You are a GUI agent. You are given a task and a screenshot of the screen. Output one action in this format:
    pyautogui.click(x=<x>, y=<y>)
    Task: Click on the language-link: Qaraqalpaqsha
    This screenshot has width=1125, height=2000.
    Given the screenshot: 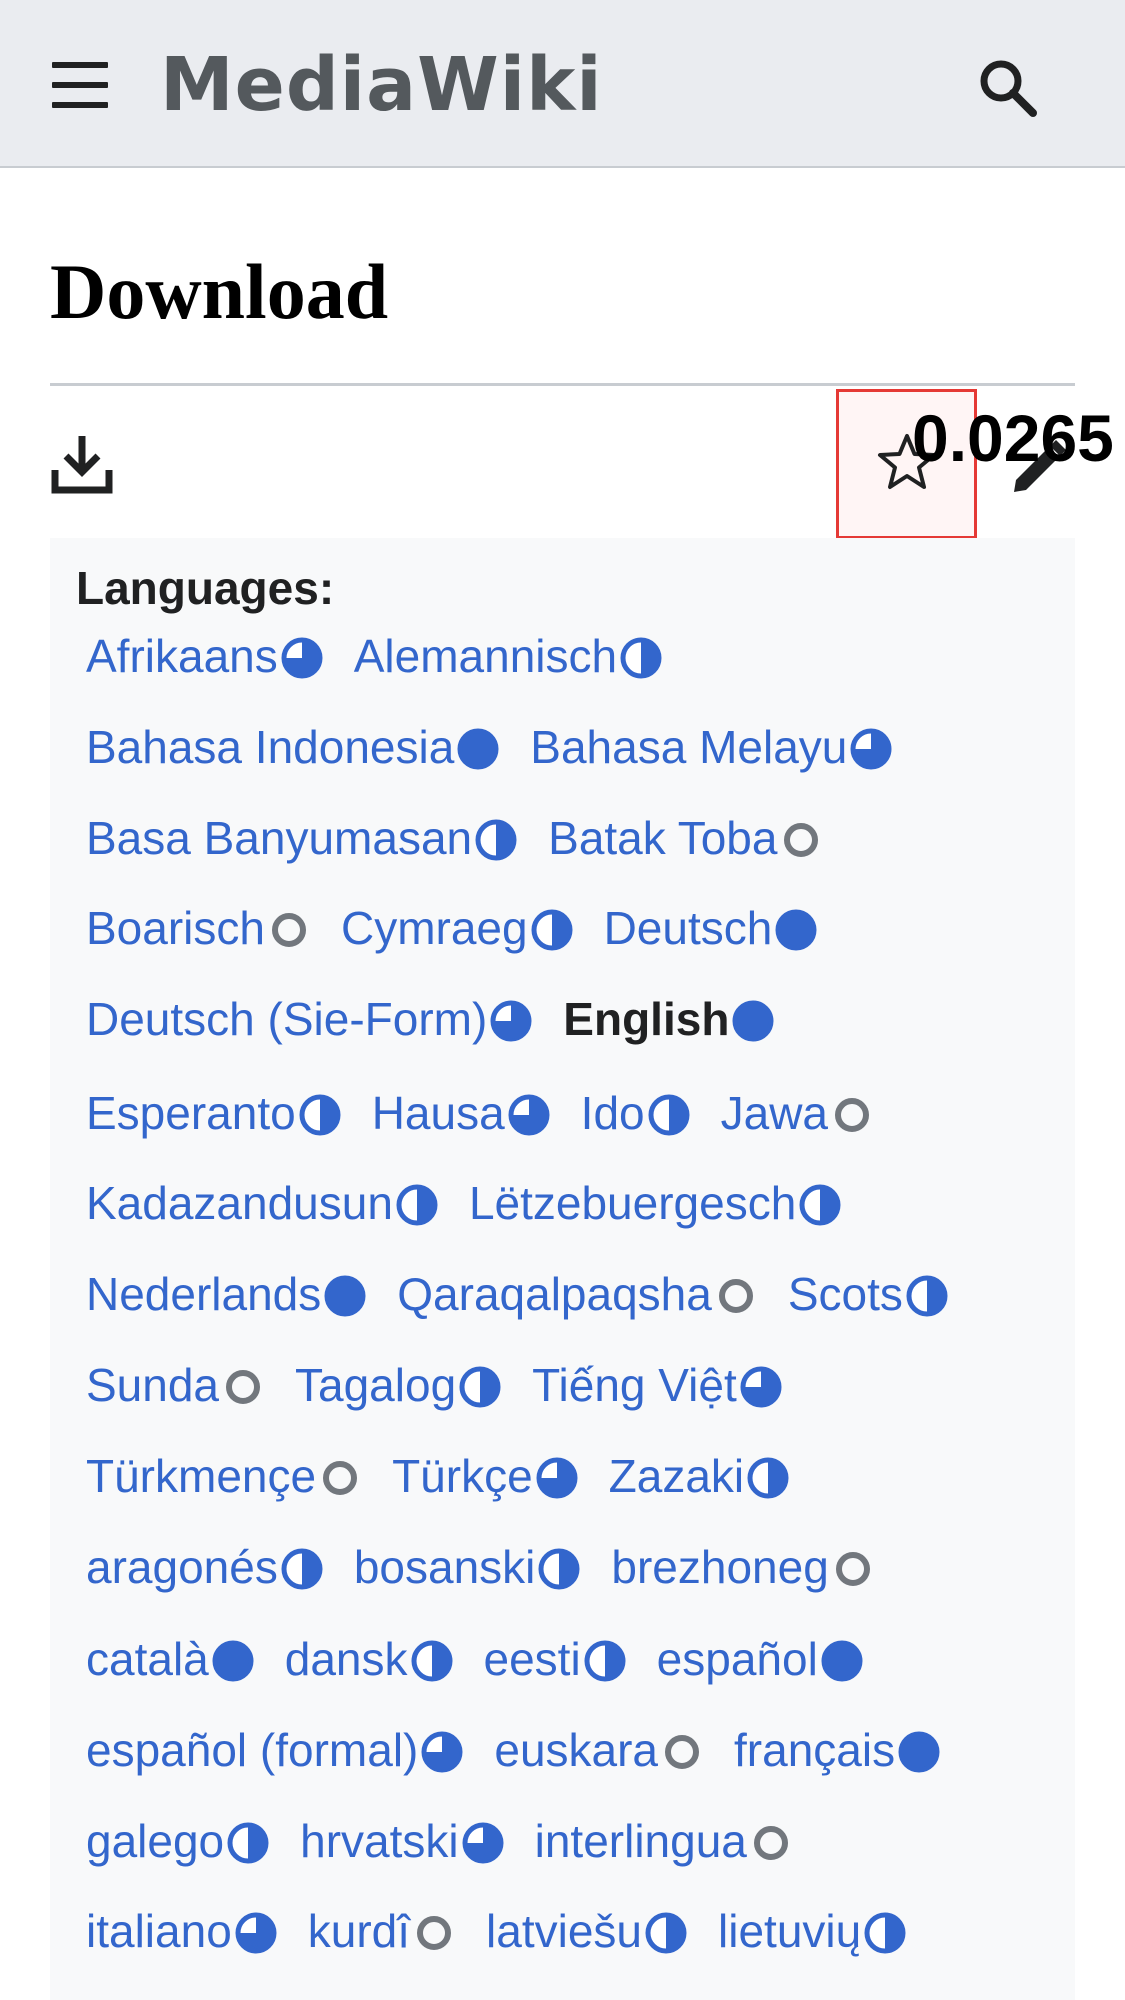 What is the action you would take?
    pyautogui.click(x=577, y=1294)
    